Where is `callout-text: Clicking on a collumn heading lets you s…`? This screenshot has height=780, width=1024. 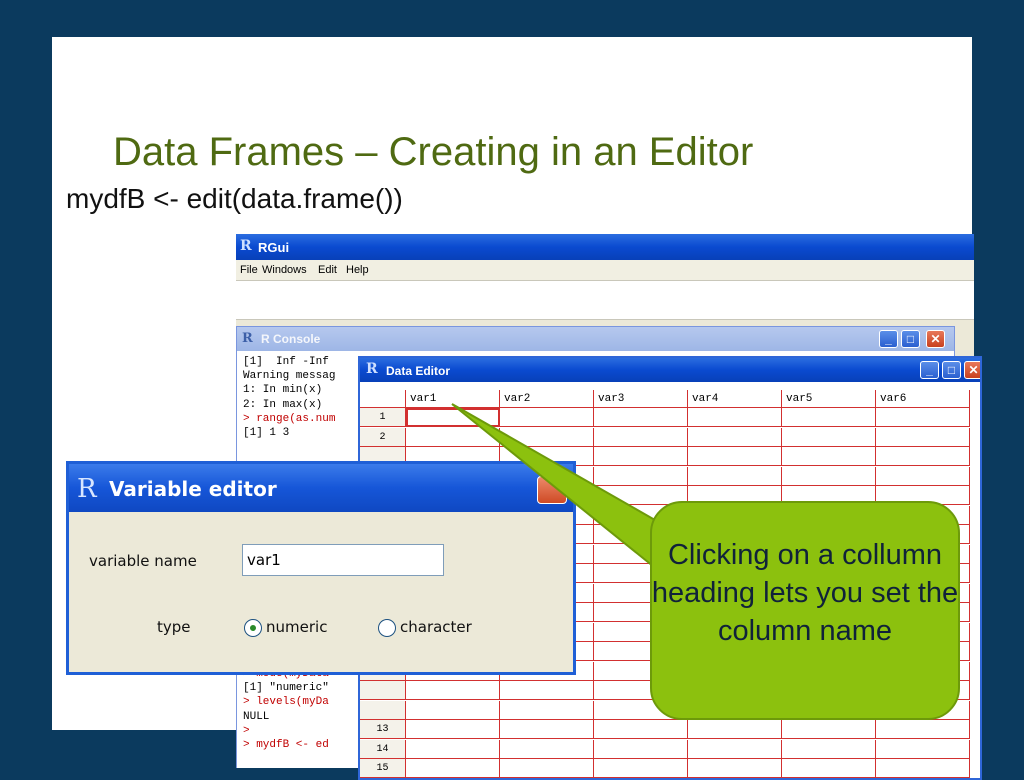
callout-text: Clicking on a collumn heading lets you s… is located at coordinates (805, 593).